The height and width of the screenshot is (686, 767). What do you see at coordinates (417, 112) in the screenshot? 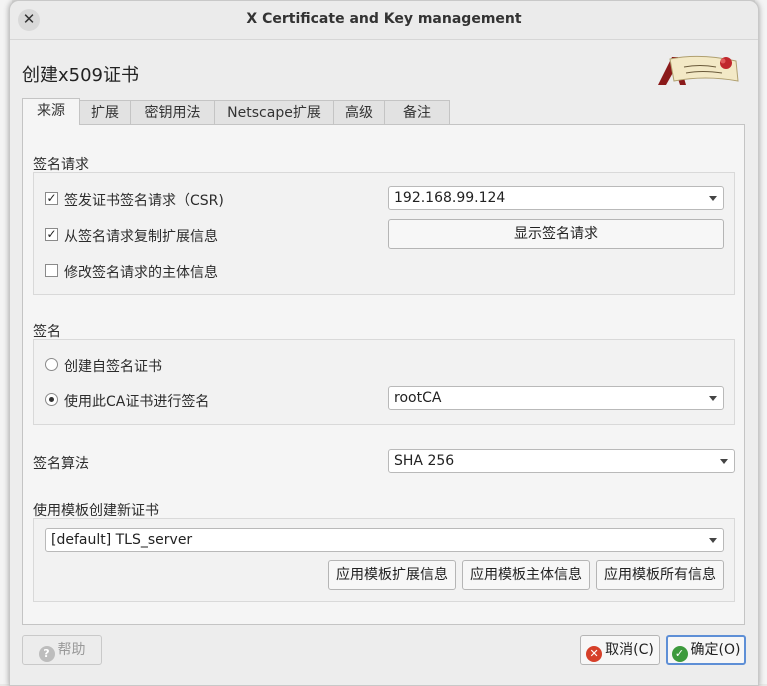
I see `tab-comment: 备注` at bounding box center [417, 112].